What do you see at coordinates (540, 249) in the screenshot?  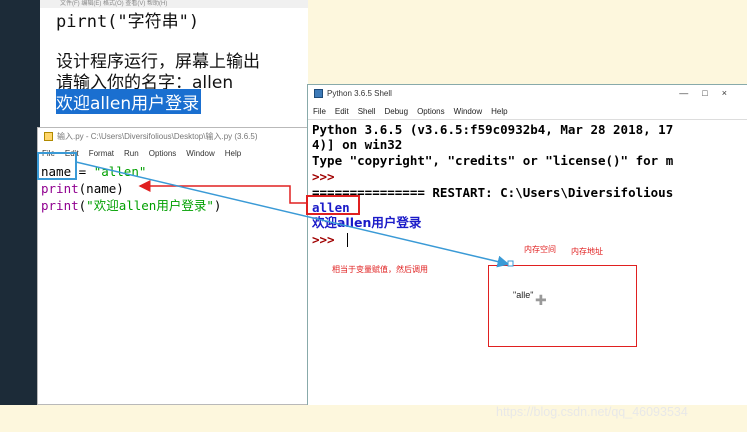 I see `memory-space-label: 内存空间` at bounding box center [540, 249].